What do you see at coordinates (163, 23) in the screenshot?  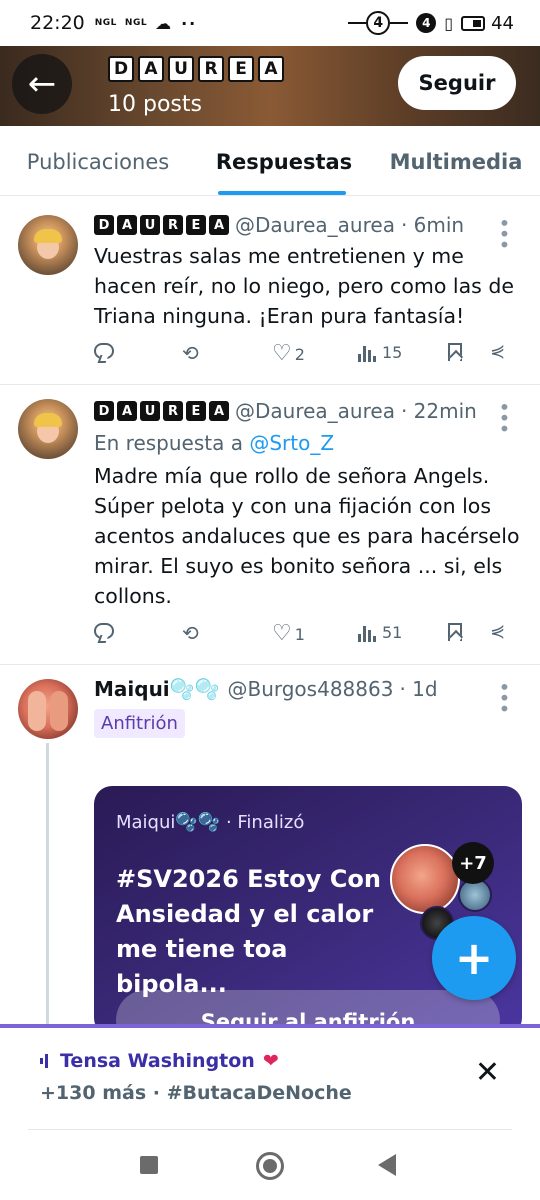 I see `cloud-icon: ☁` at bounding box center [163, 23].